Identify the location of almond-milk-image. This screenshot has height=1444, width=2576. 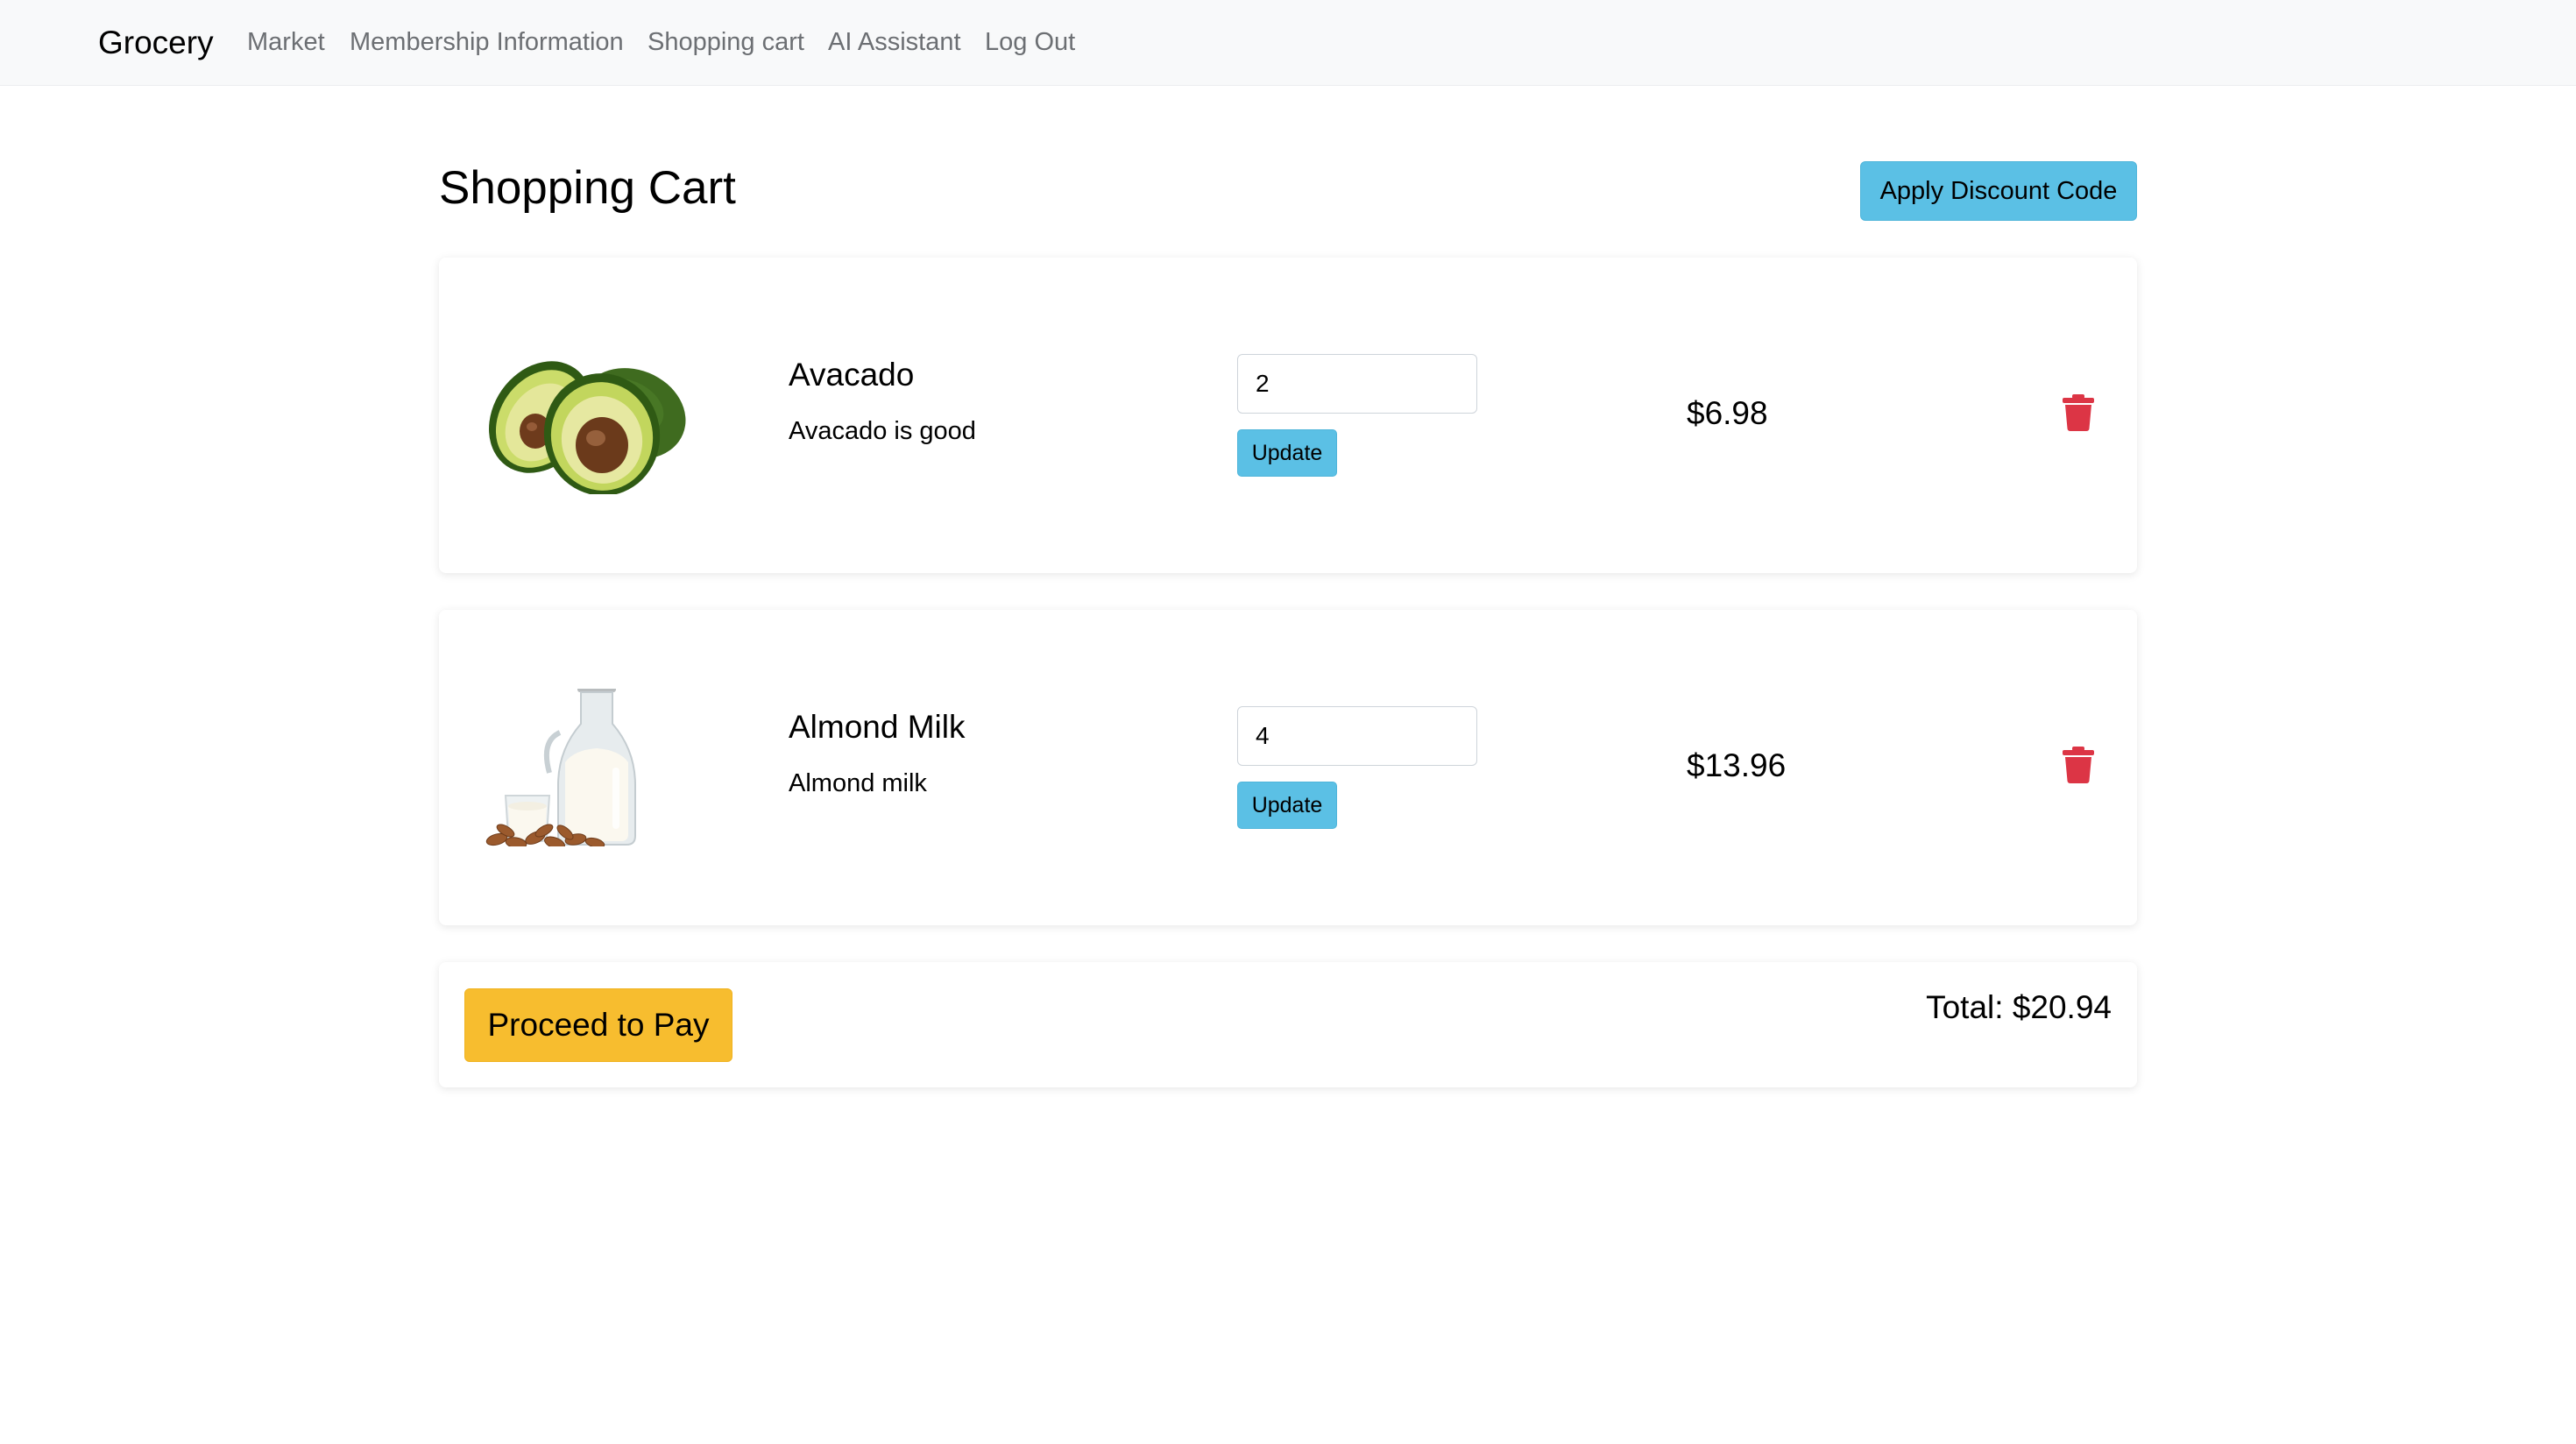
(560, 768).